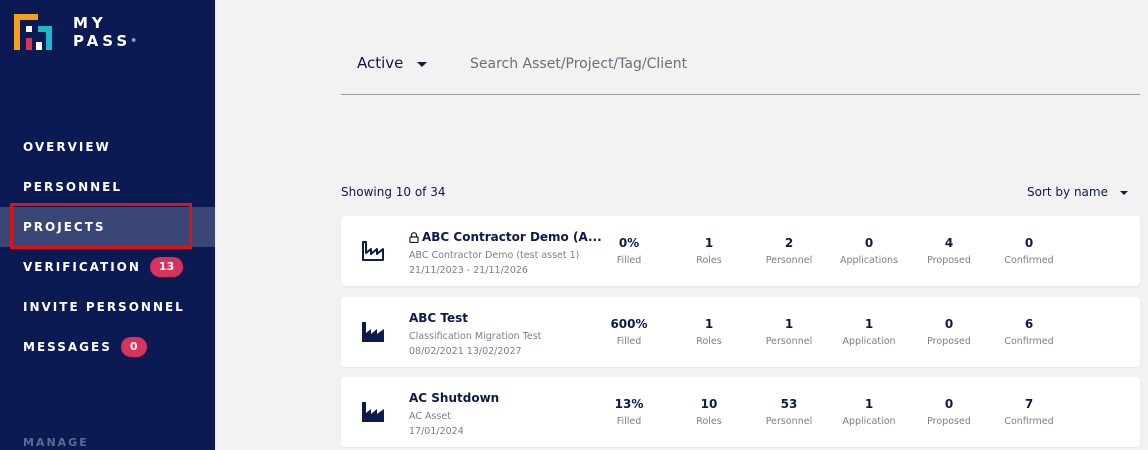  Describe the element at coordinates (789, 404) in the screenshot. I see `stat-value: 53` at that location.